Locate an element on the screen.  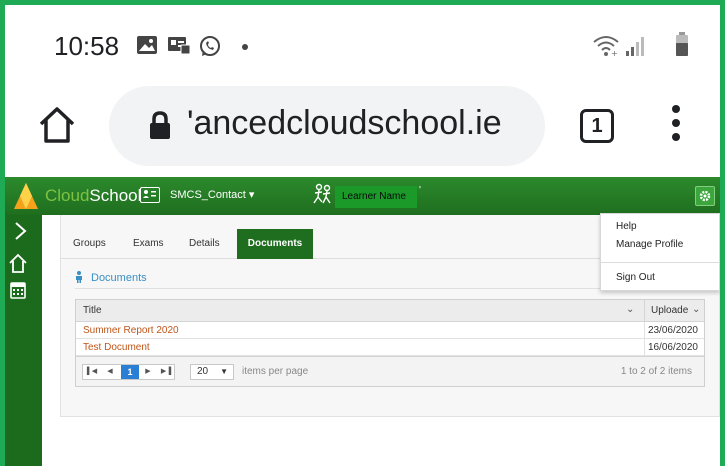
whatsapp-icon is located at coordinates (210, 46).